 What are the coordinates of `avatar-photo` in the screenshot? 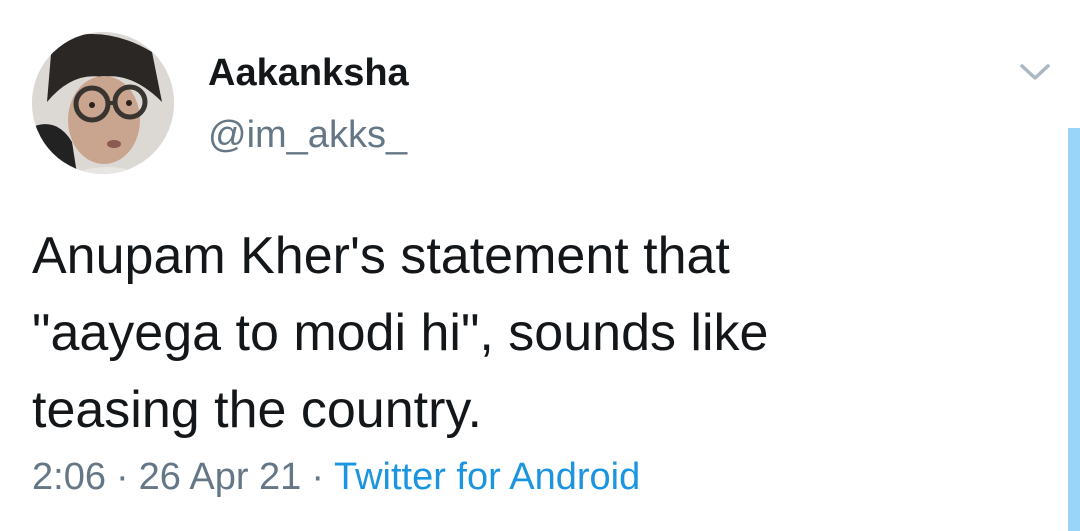 It's located at (103, 103).